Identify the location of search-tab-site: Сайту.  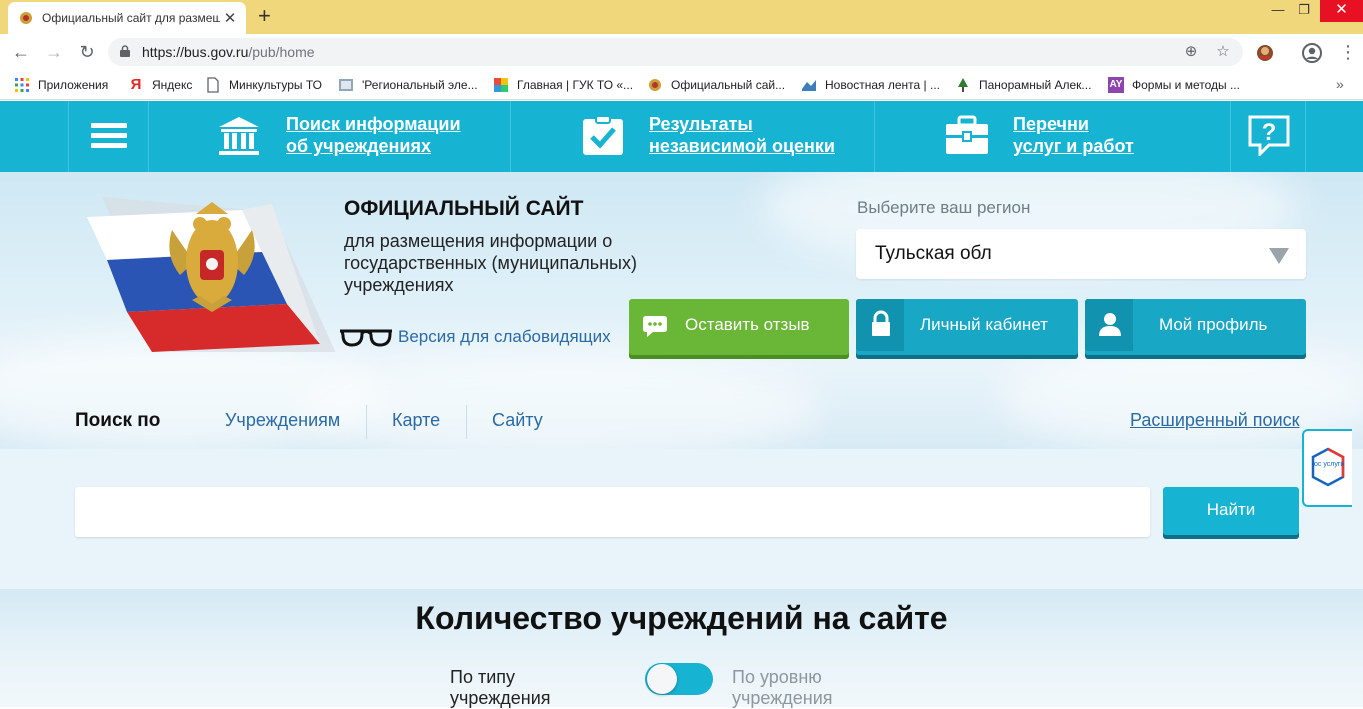
(517, 420).